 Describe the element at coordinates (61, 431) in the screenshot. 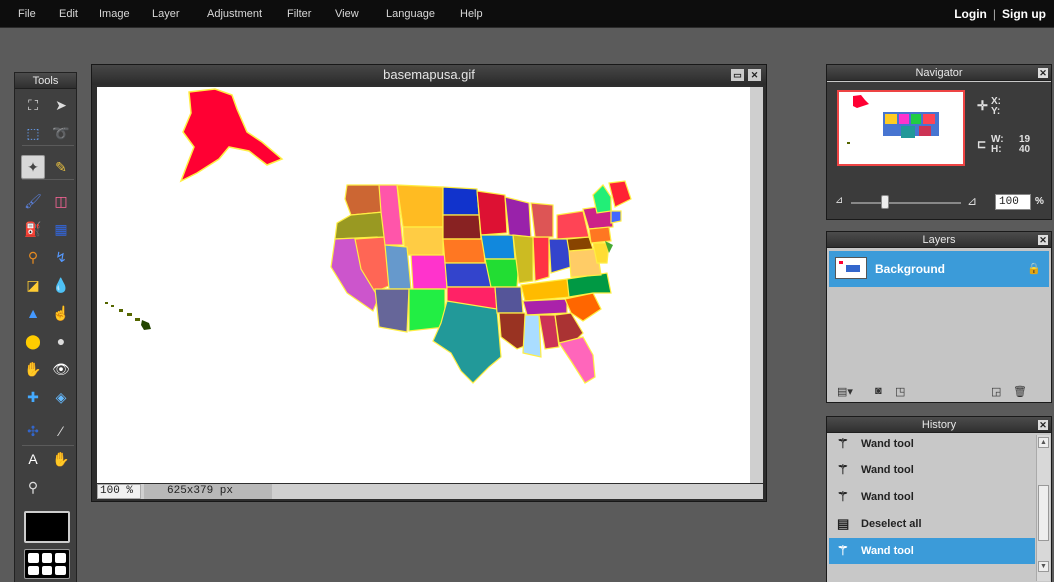

I see `color-picker-icon: ⁄` at that location.